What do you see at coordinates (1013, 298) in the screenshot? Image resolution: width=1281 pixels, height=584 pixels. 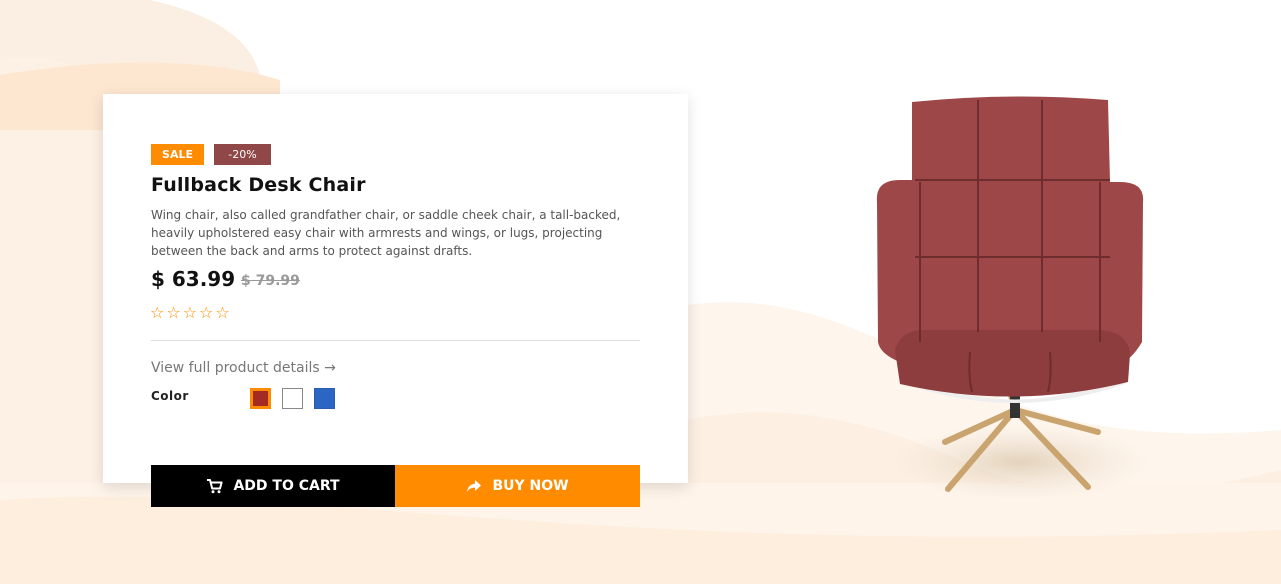 I see `chair-image` at bounding box center [1013, 298].